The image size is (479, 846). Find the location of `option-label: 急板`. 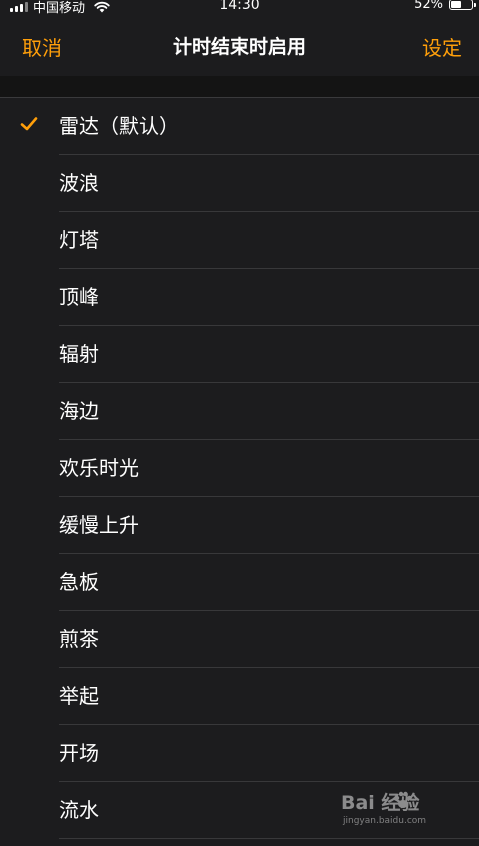

option-label: 急板 is located at coordinates (79, 582).